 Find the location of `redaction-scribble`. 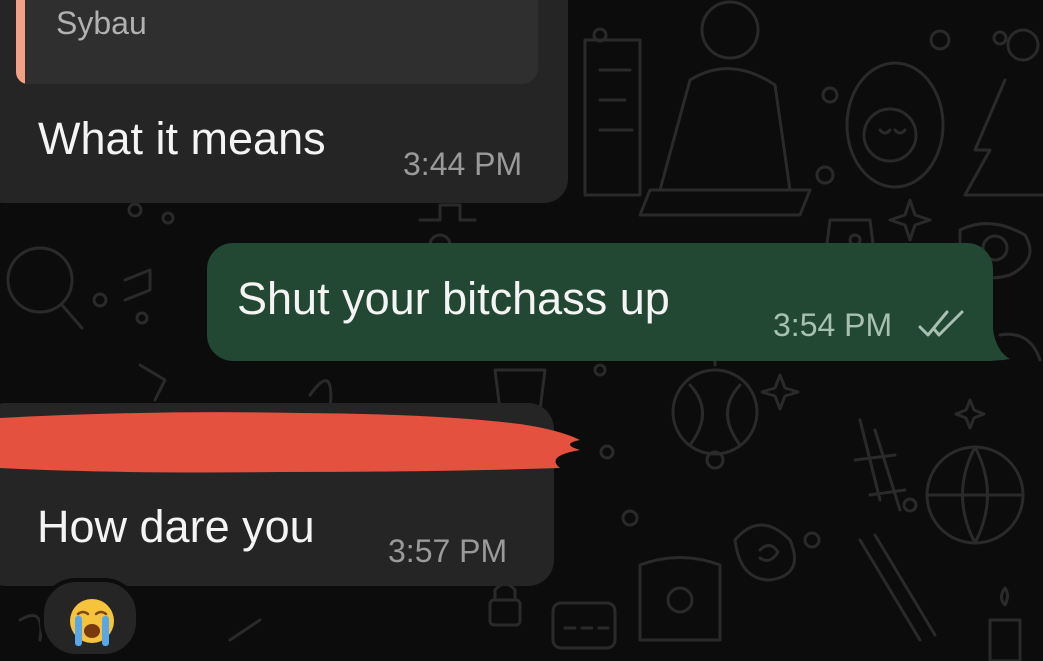

redaction-scribble is located at coordinates (290, 442).